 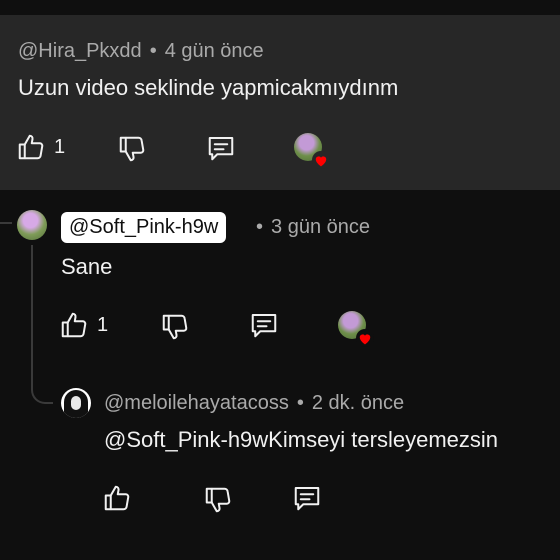 What do you see at coordinates (208, 87) in the screenshot?
I see `comment-text: Uzun video seklinde yapmicakmıydınm` at bounding box center [208, 87].